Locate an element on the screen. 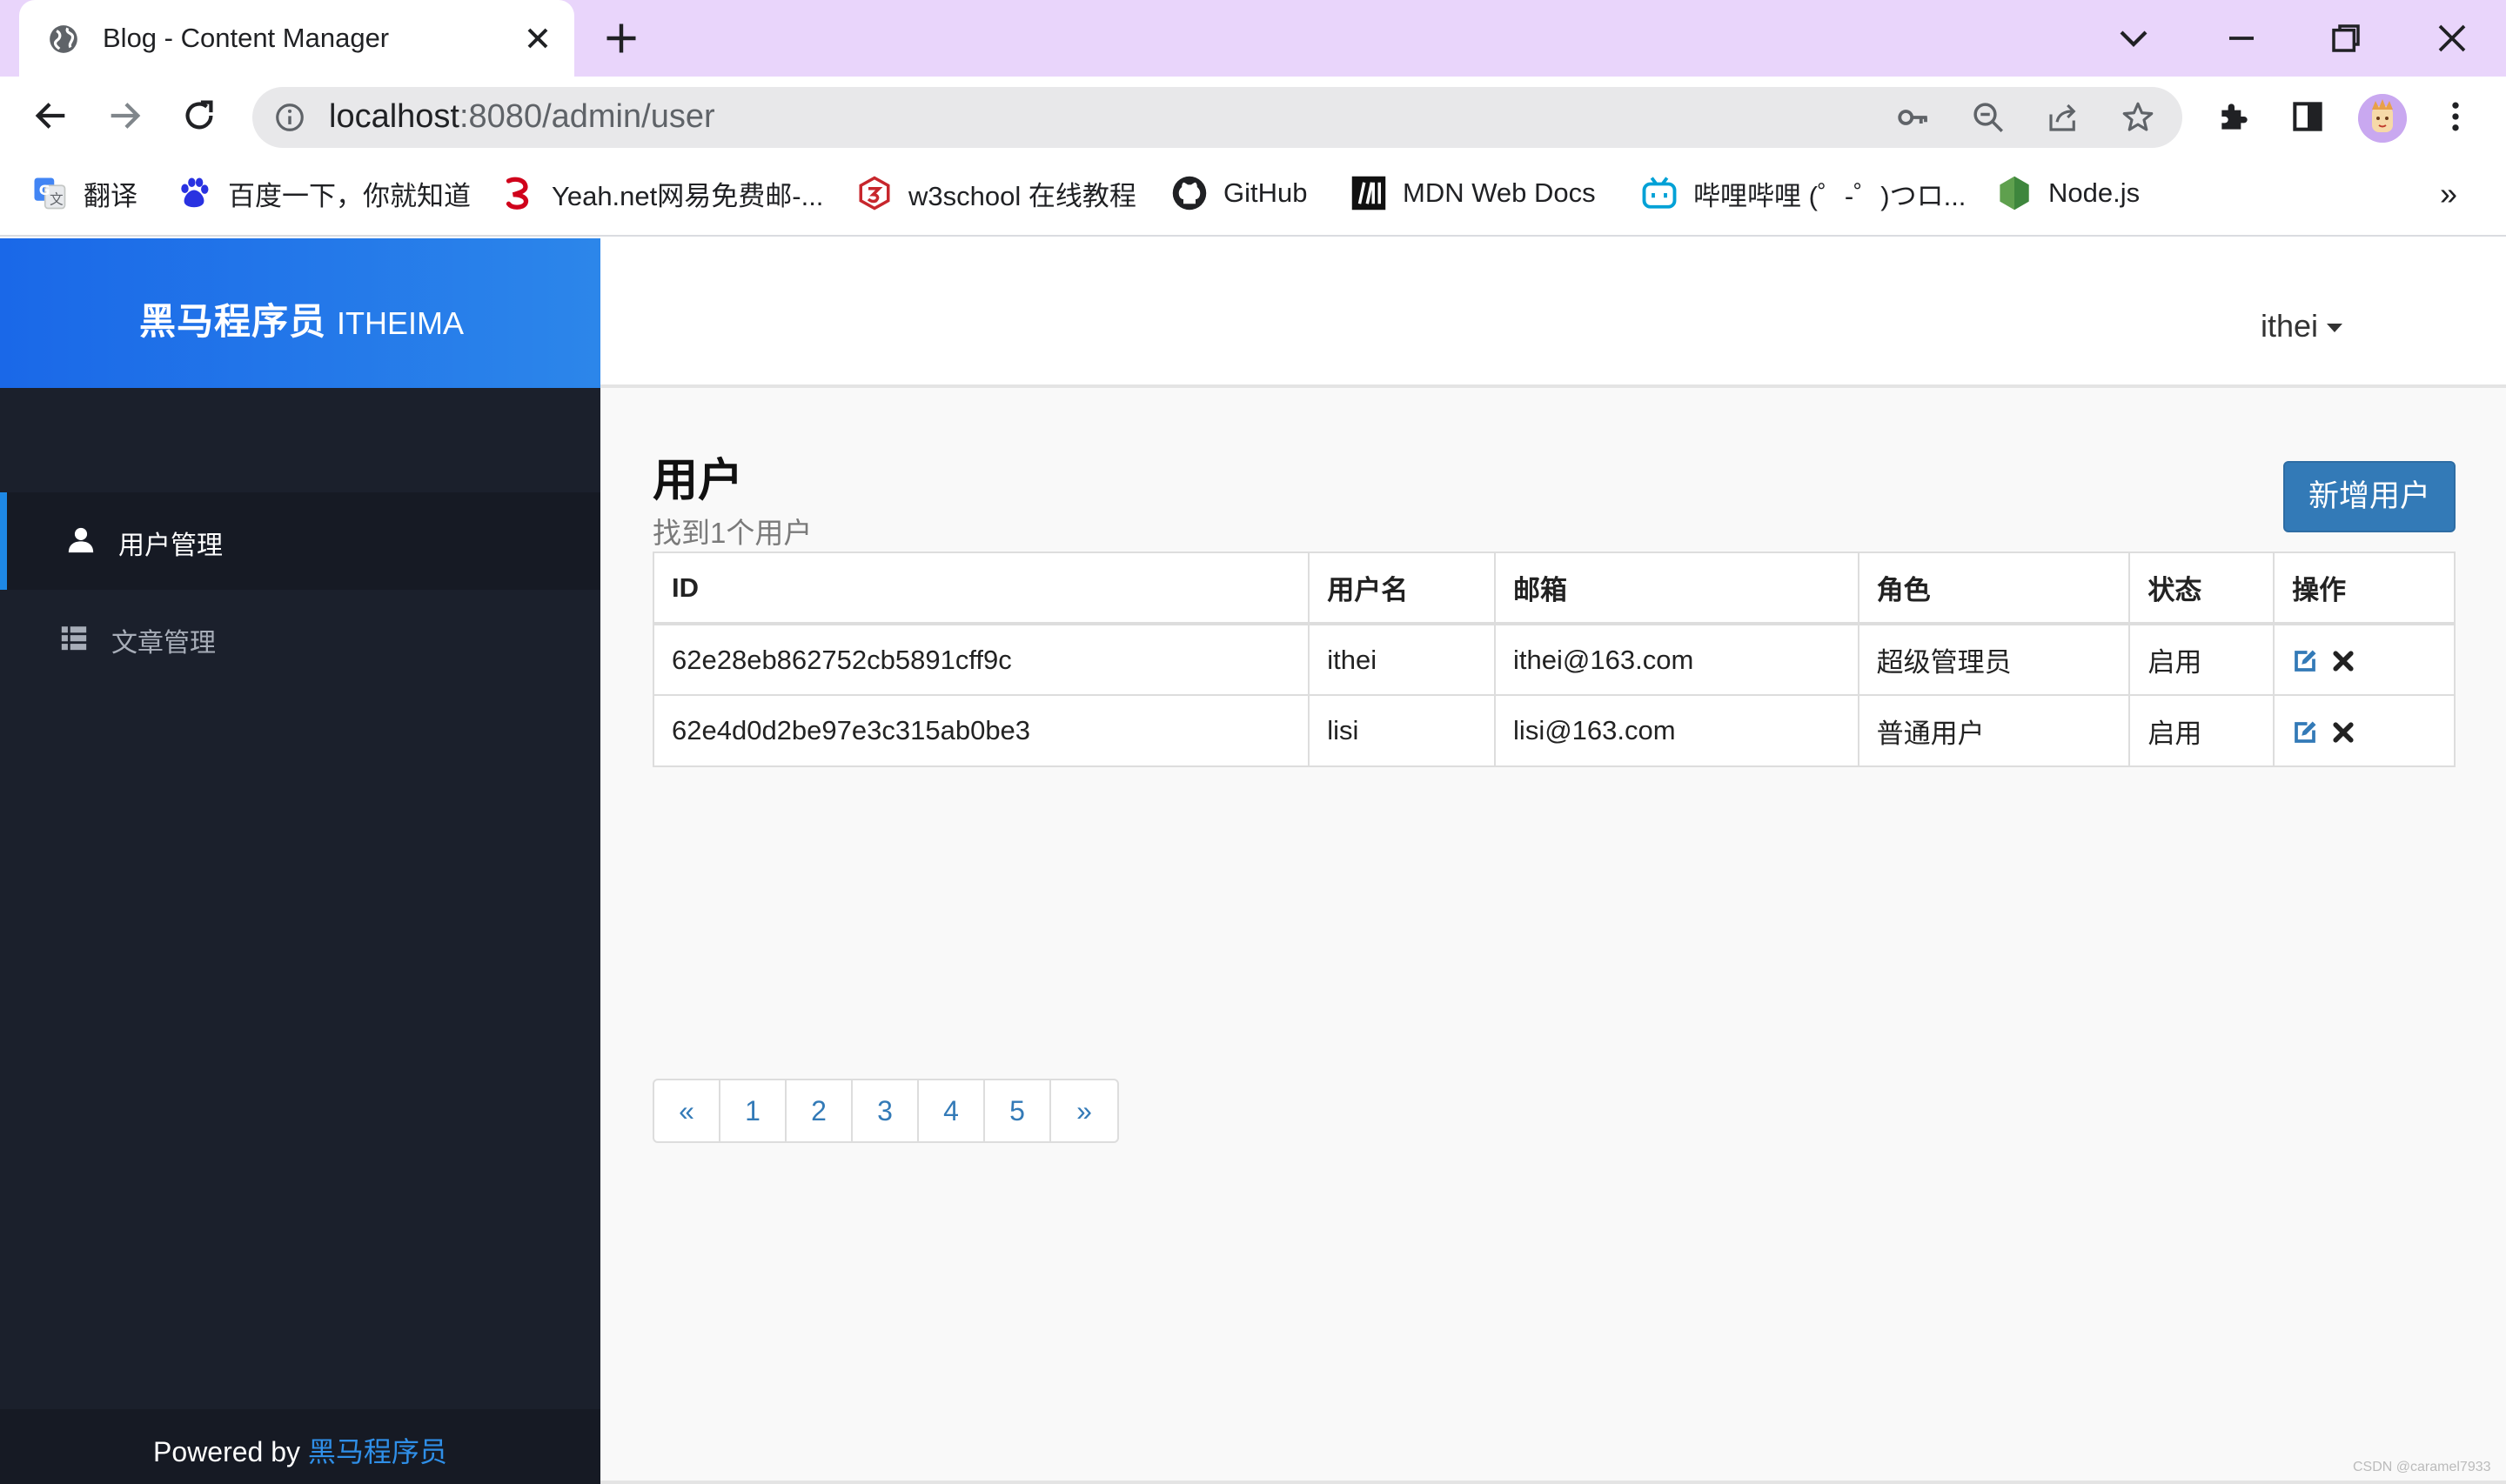 The height and width of the screenshot is (1484, 2506). bookmark-mdn: MDN Web Docs is located at coordinates (1473, 193).